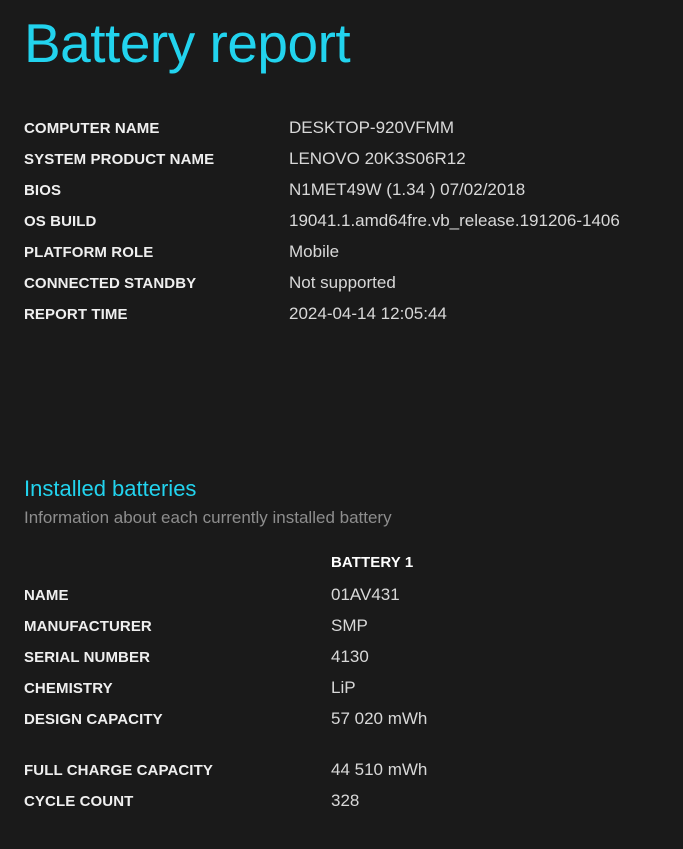 Image resolution: width=683 pixels, height=849 pixels. What do you see at coordinates (118, 770) in the screenshot?
I see `row-label: FULL CHARGE CAPACITY` at bounding box center [118, 770].